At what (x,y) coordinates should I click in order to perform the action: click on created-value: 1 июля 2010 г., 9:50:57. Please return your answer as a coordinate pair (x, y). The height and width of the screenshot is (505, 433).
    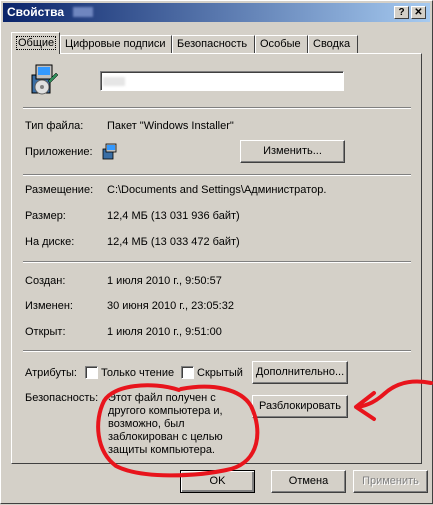
    Looking at the image, I should click on (164, 281).